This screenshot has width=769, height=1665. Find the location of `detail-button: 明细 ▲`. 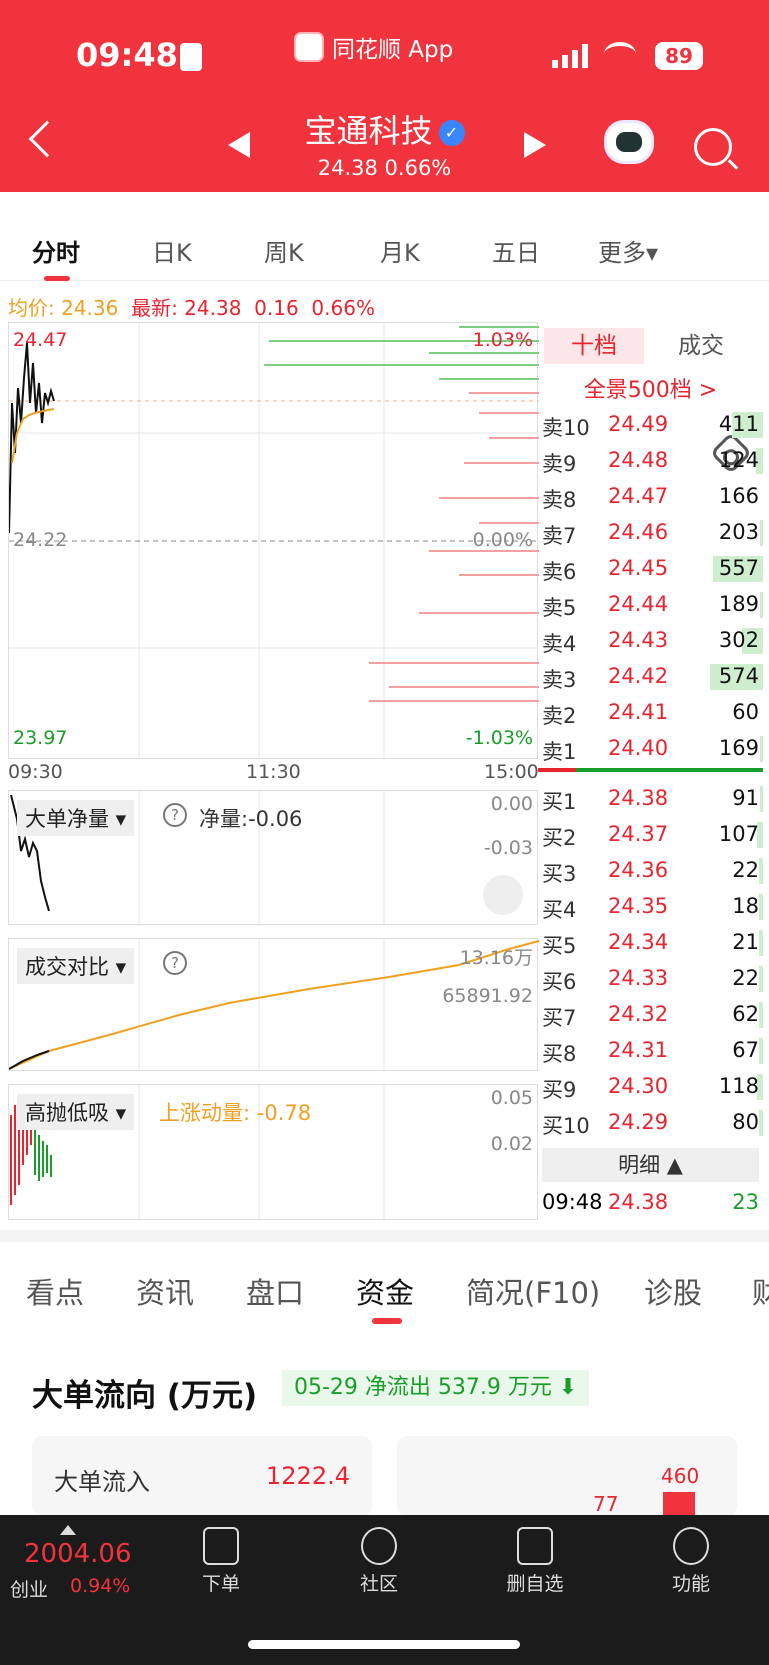

detail-button: 明细 ▲ is located at coordinates (650, 1165).